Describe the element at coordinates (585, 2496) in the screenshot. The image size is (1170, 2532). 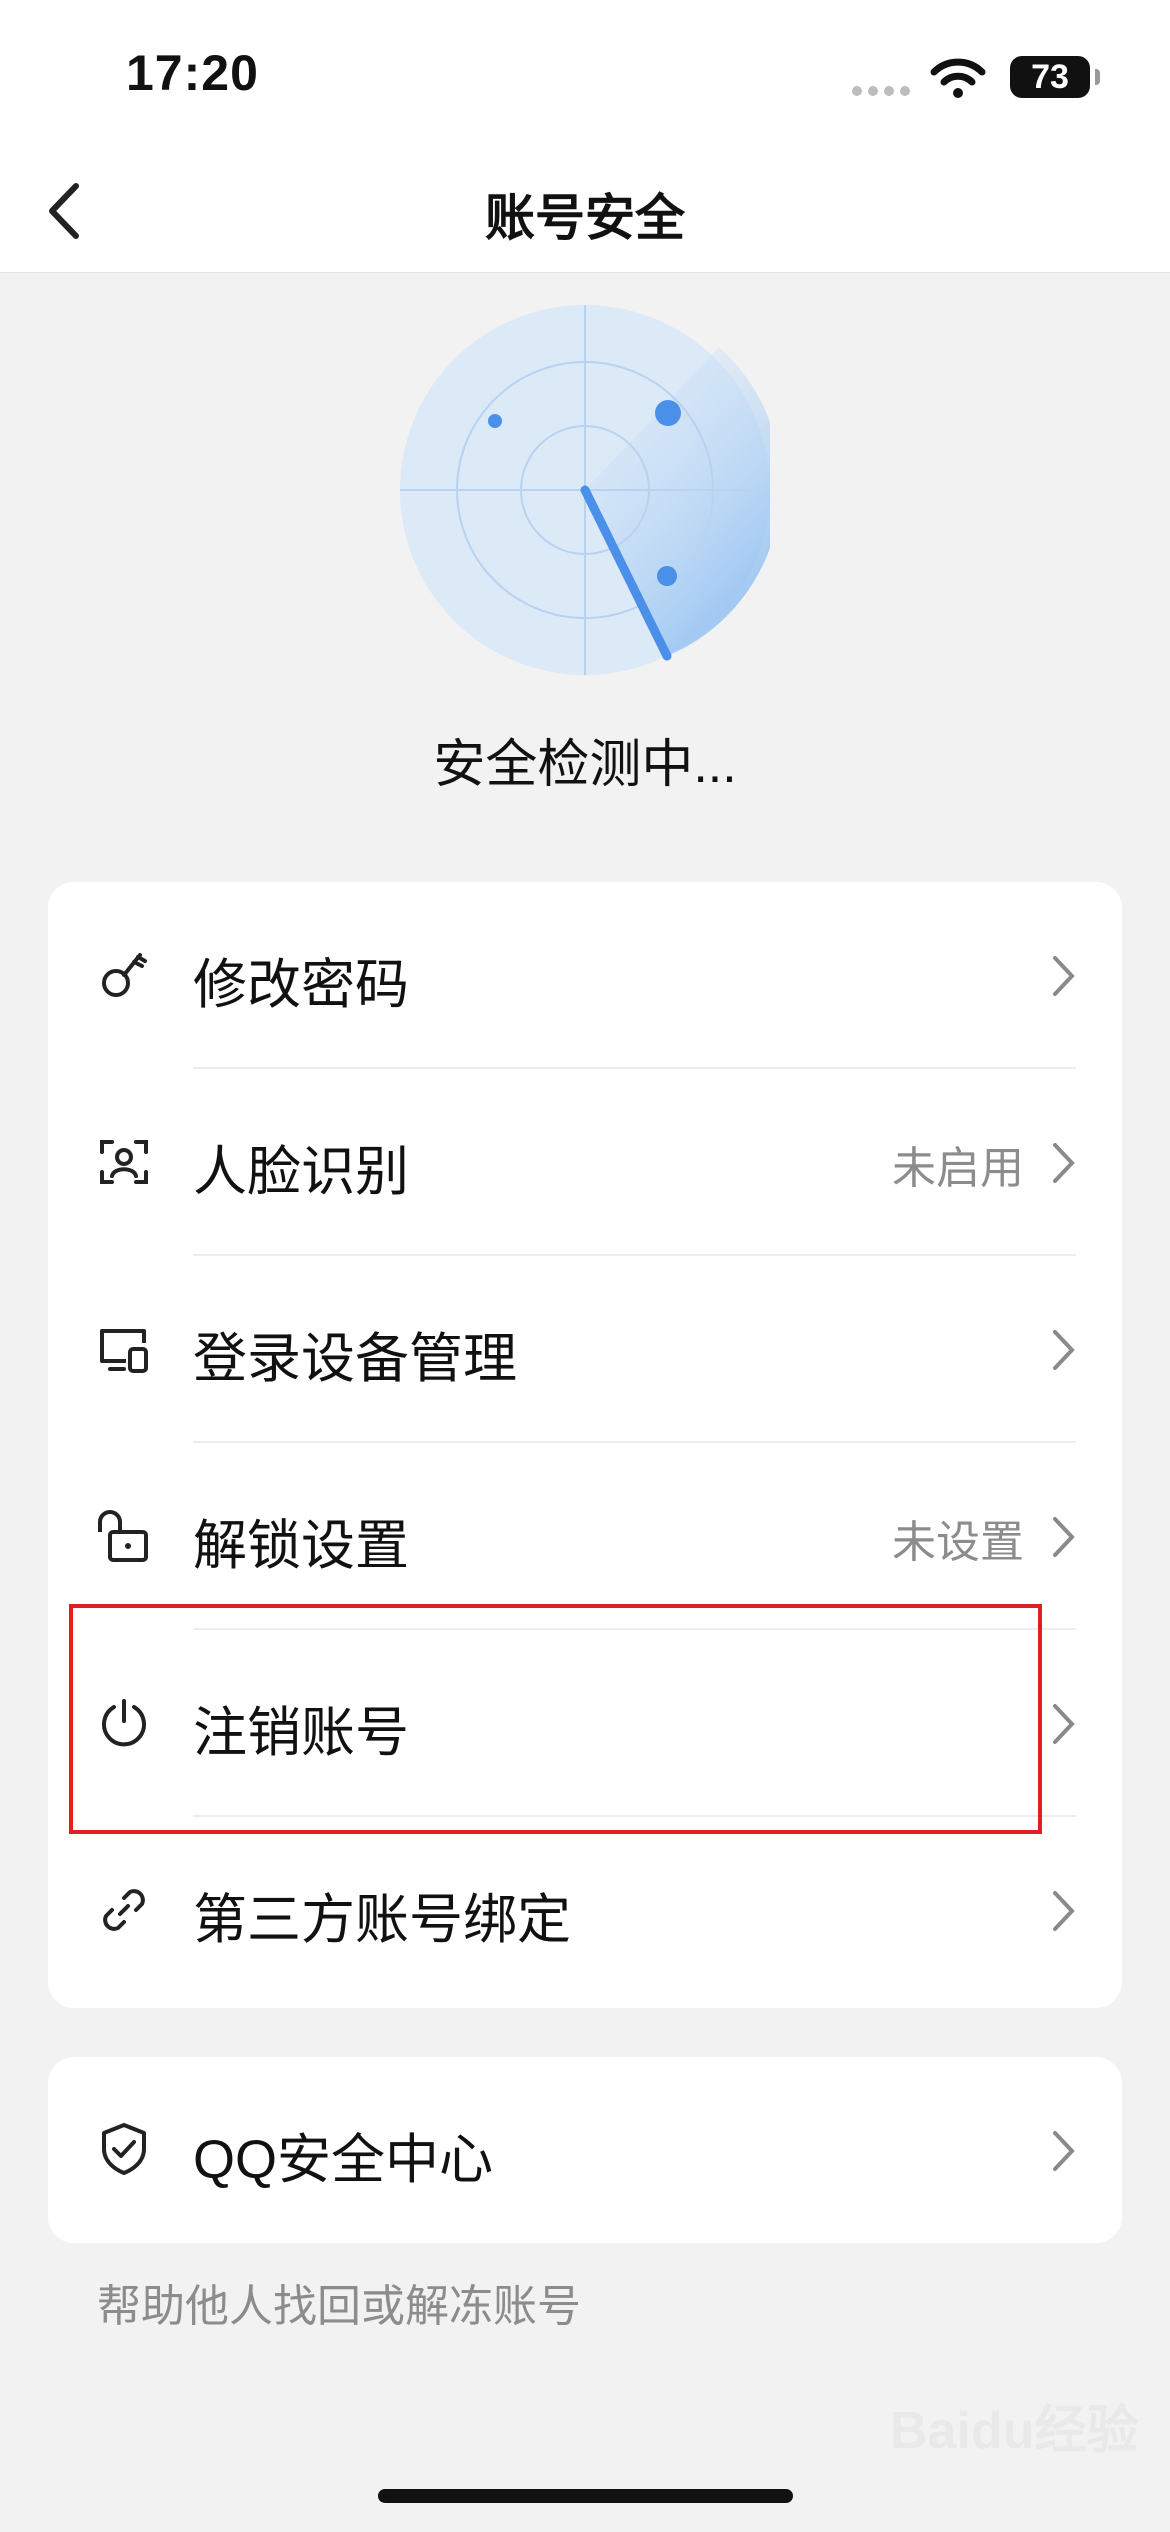
I see `home-indicator` at that location.